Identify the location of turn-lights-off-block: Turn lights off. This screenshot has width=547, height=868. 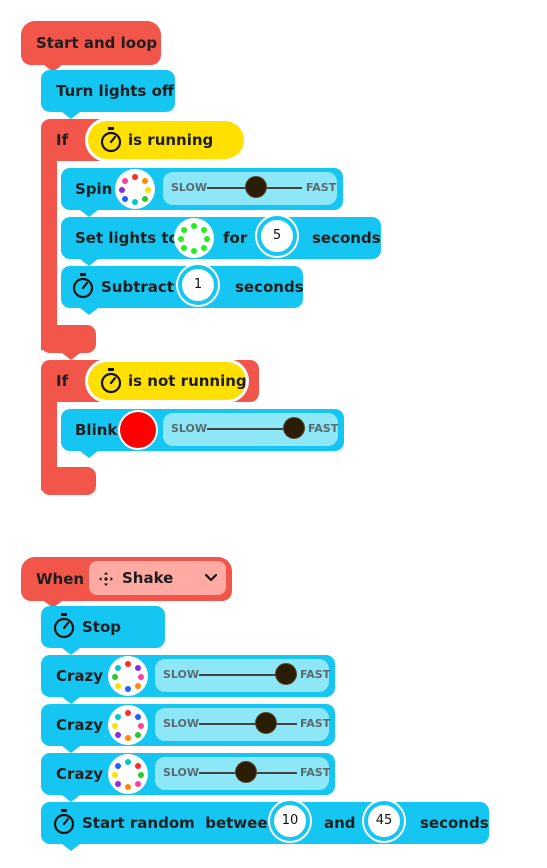
(108, 91).